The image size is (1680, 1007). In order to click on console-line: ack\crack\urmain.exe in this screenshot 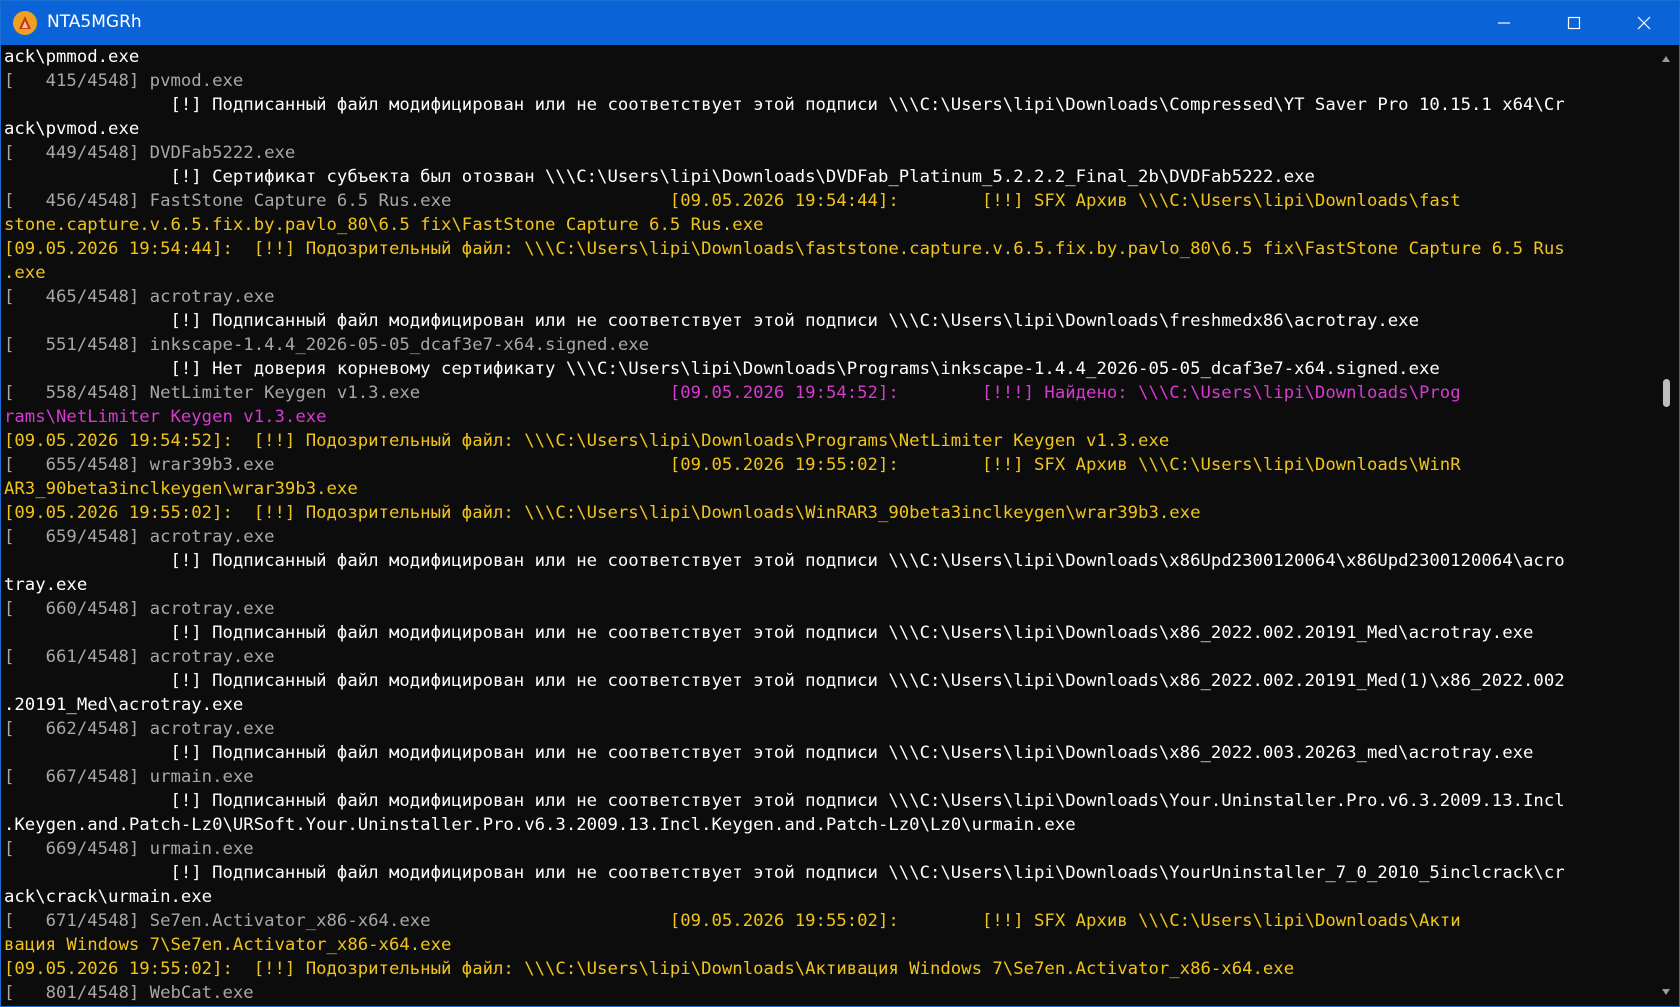, I will do `click(828, 897)`.